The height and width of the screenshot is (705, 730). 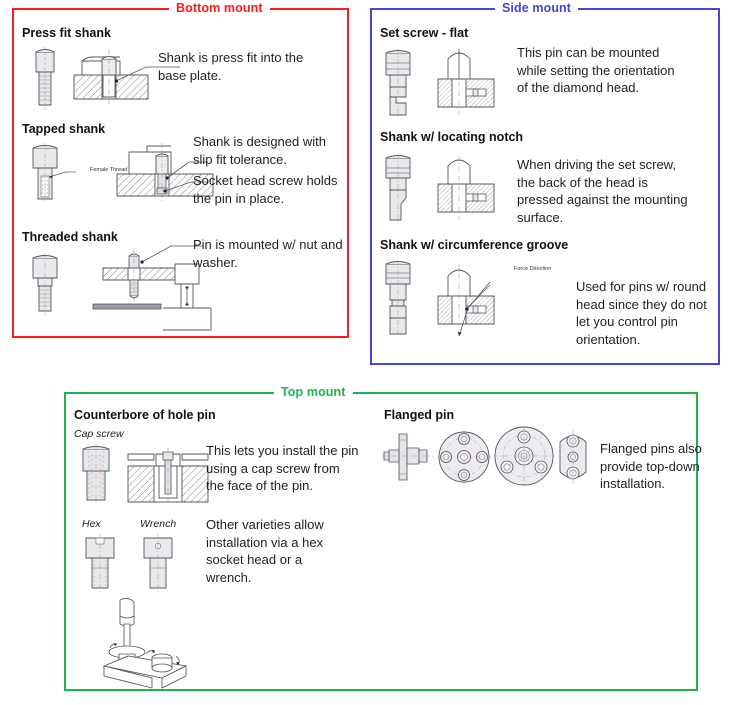 I want to click on heading-flanged-pin: Flanged pin, so click(x=419, y=415).